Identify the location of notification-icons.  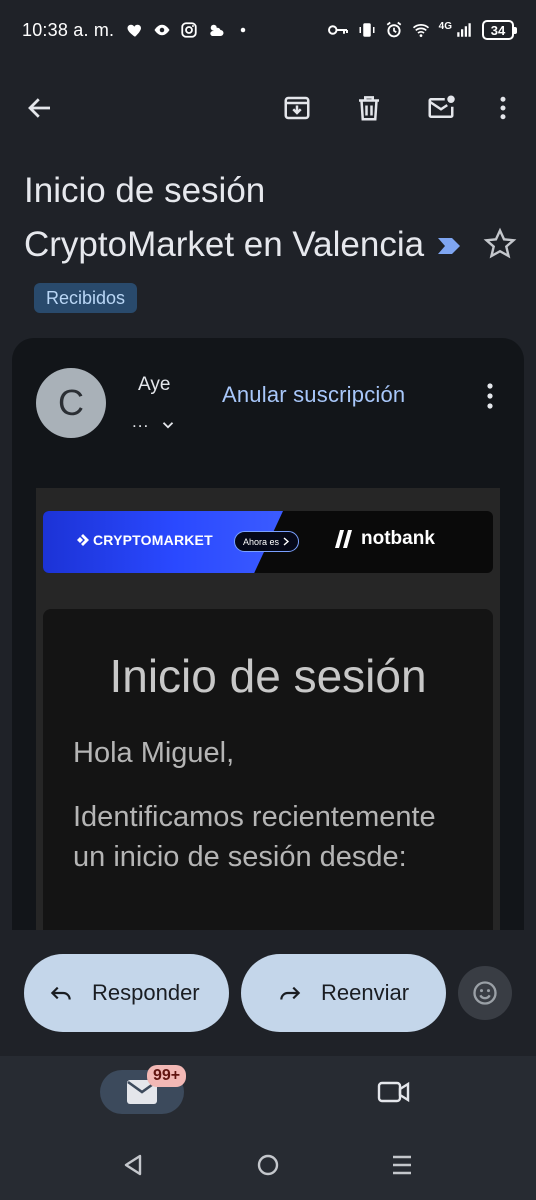
(189, 30).